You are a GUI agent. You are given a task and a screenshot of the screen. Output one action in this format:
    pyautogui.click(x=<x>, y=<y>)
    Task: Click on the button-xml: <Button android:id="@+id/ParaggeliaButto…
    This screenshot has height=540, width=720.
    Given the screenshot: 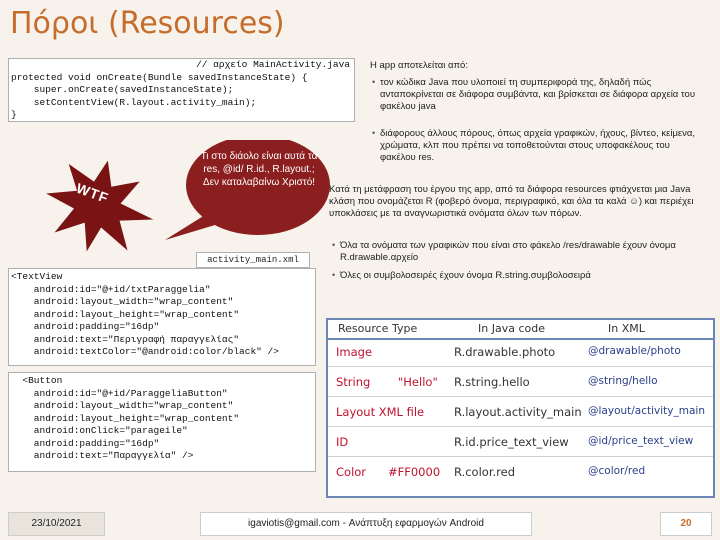 What is the action you would take?
    pyautogui.click(x=162, y=422)
    